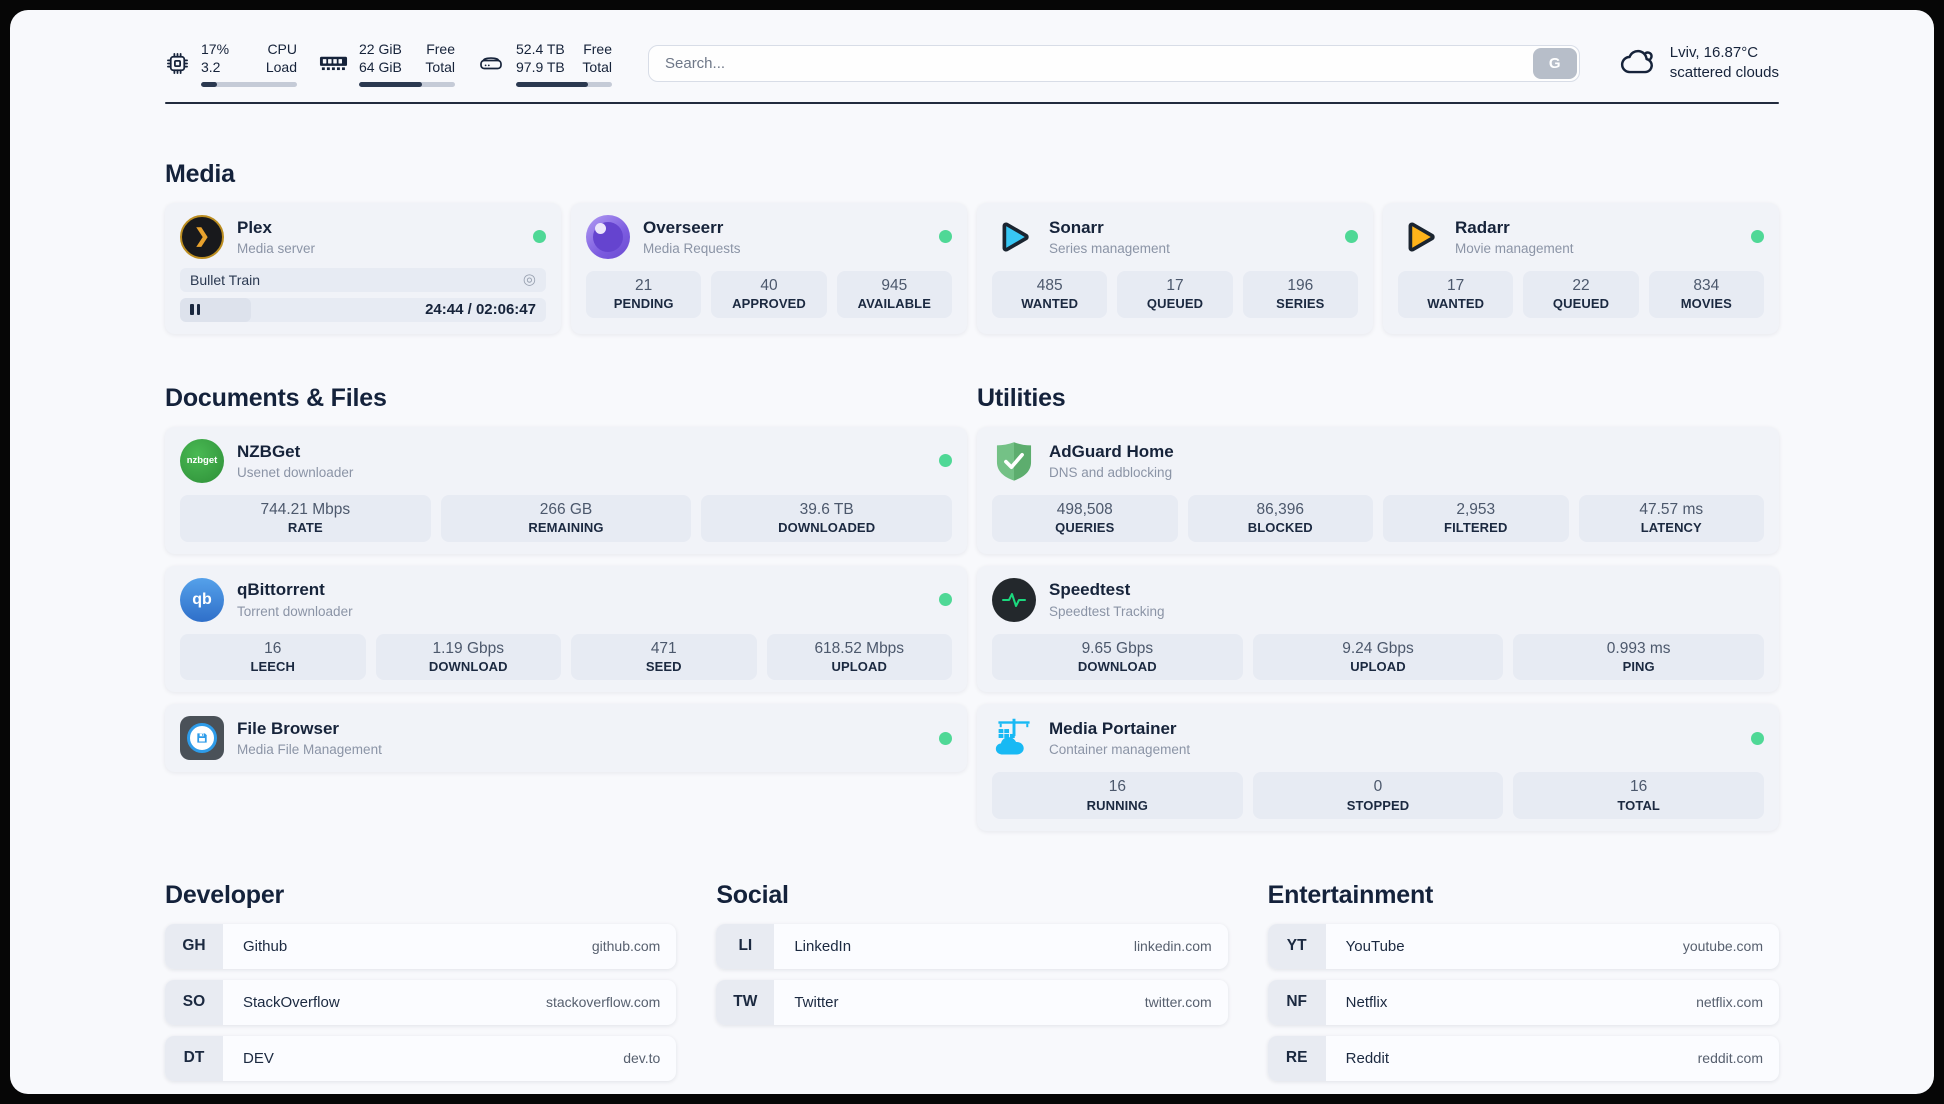 The image size is (1944, 1104). What do you see at coordinates (644, 285) in the screenshot?
I see `stat-value: 21` at bounding box center [644, 285].